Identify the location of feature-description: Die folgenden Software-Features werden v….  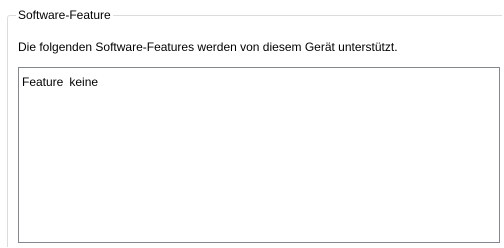
(208, 47).